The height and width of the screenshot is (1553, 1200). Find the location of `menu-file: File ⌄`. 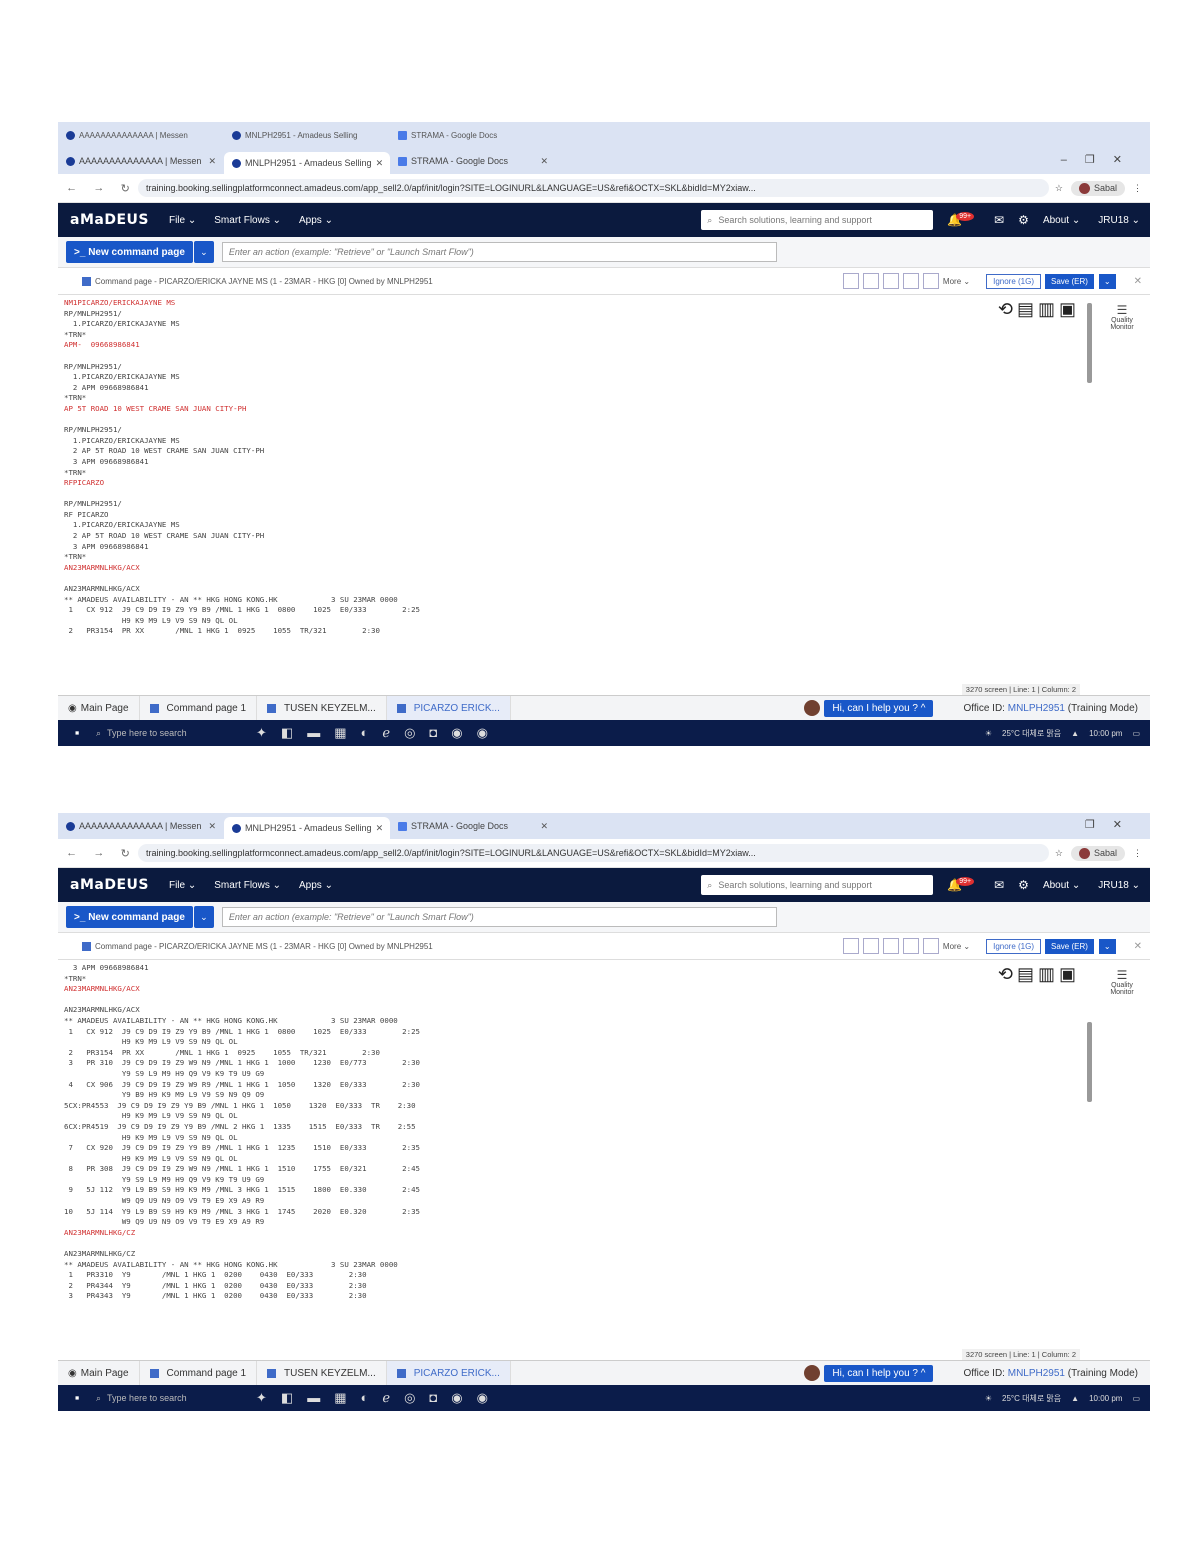

menu-file: File ⌄ is located at coordinates (182, 220).